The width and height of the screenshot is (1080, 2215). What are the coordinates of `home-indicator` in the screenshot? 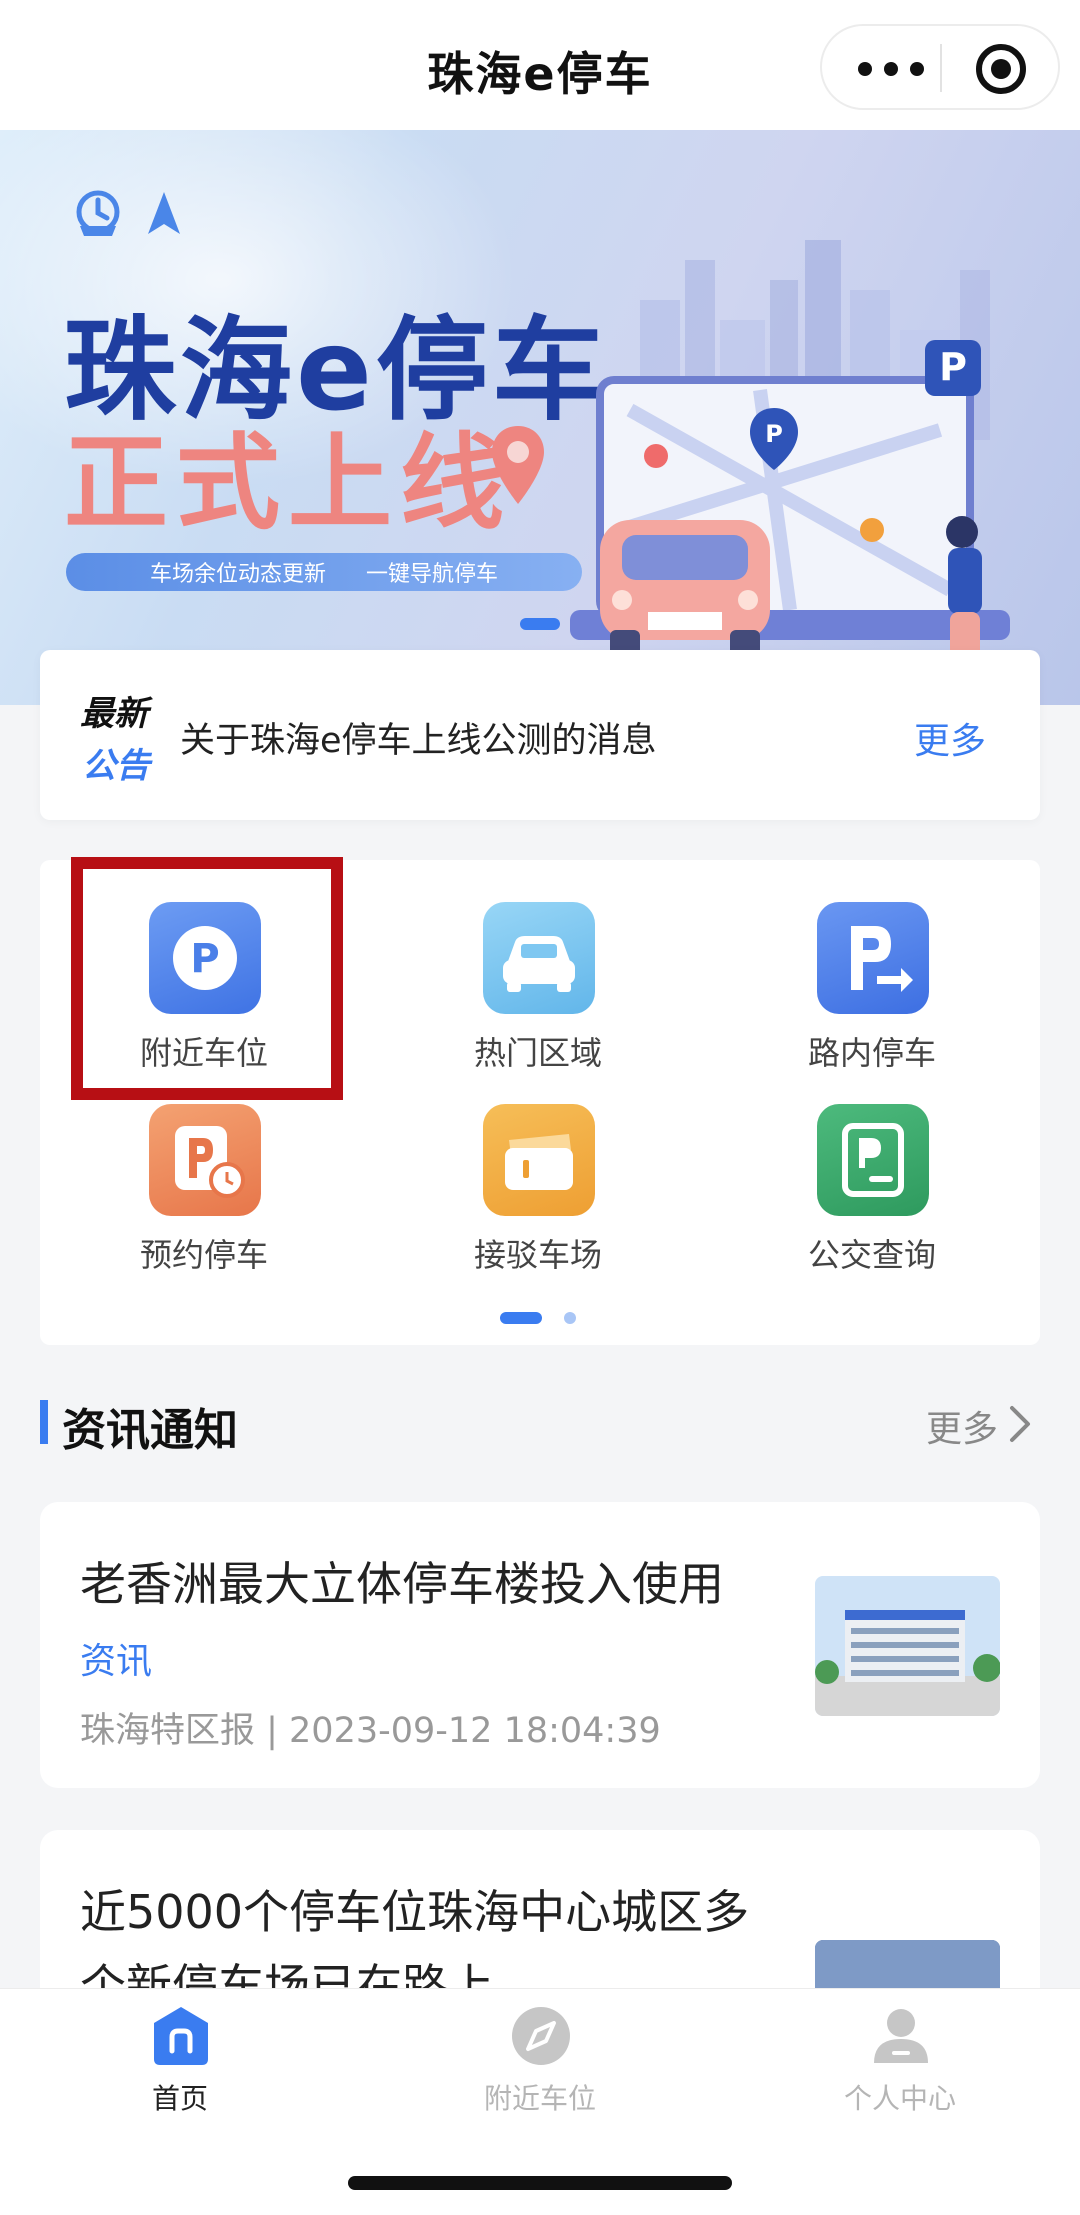 It's located at (540, 2183).